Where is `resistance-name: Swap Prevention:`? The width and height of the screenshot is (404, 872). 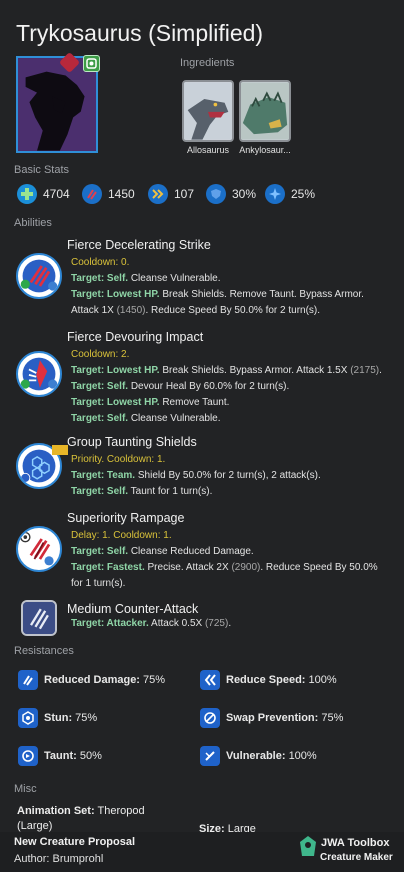
resistance-name: Swap Prevention: is located at coordinates (272, 718).